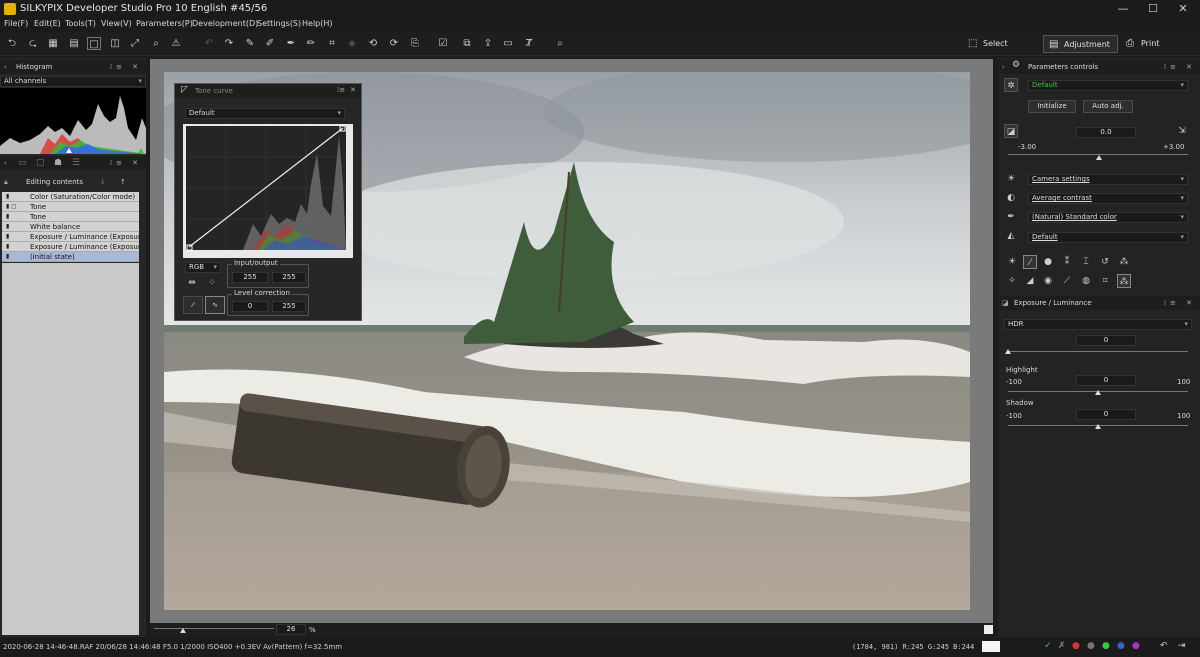 Image resolution: width=1200 pixels, height=657 pixels. What do you see at coordinates (1106, 132) in the screenshot?
I see `exposure-spinner: 0.0` at bounding box center [1106, 132].